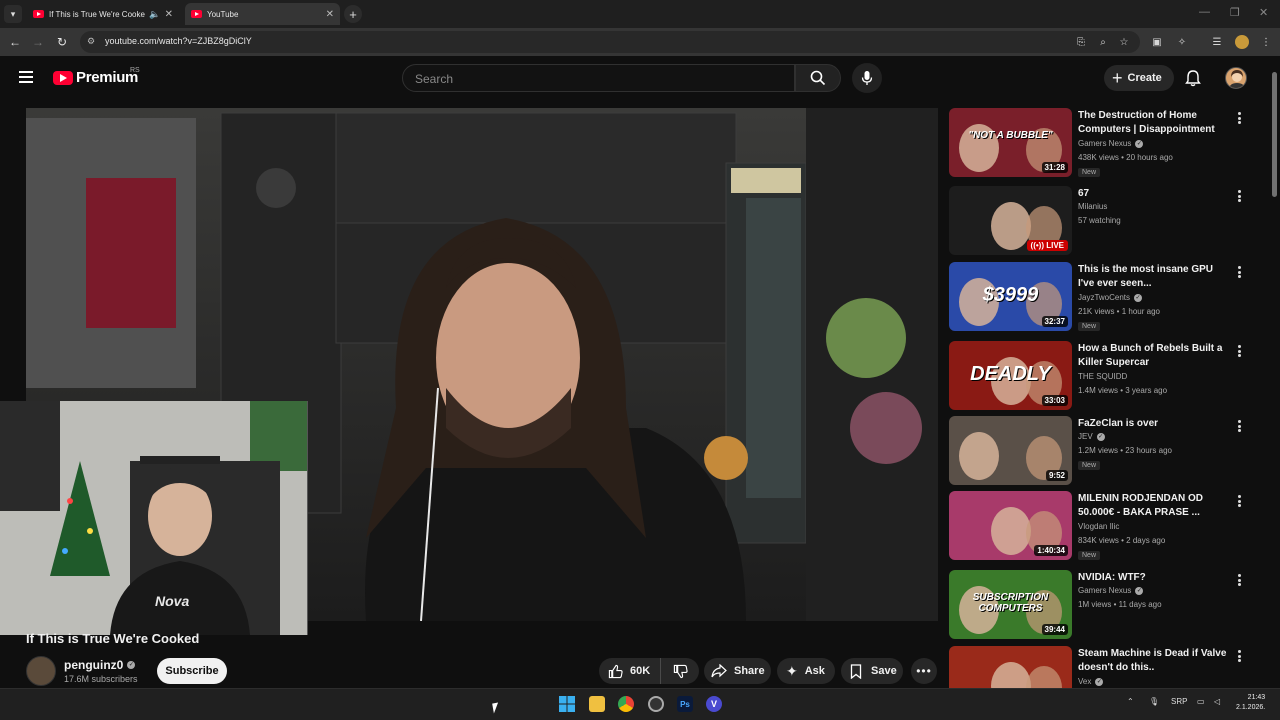 The height and width of the screenshot is (720, 1280). Describe the element at coordinates (154, 14) in the screenshot. I see `speaker-icon: 🔈` at that location.